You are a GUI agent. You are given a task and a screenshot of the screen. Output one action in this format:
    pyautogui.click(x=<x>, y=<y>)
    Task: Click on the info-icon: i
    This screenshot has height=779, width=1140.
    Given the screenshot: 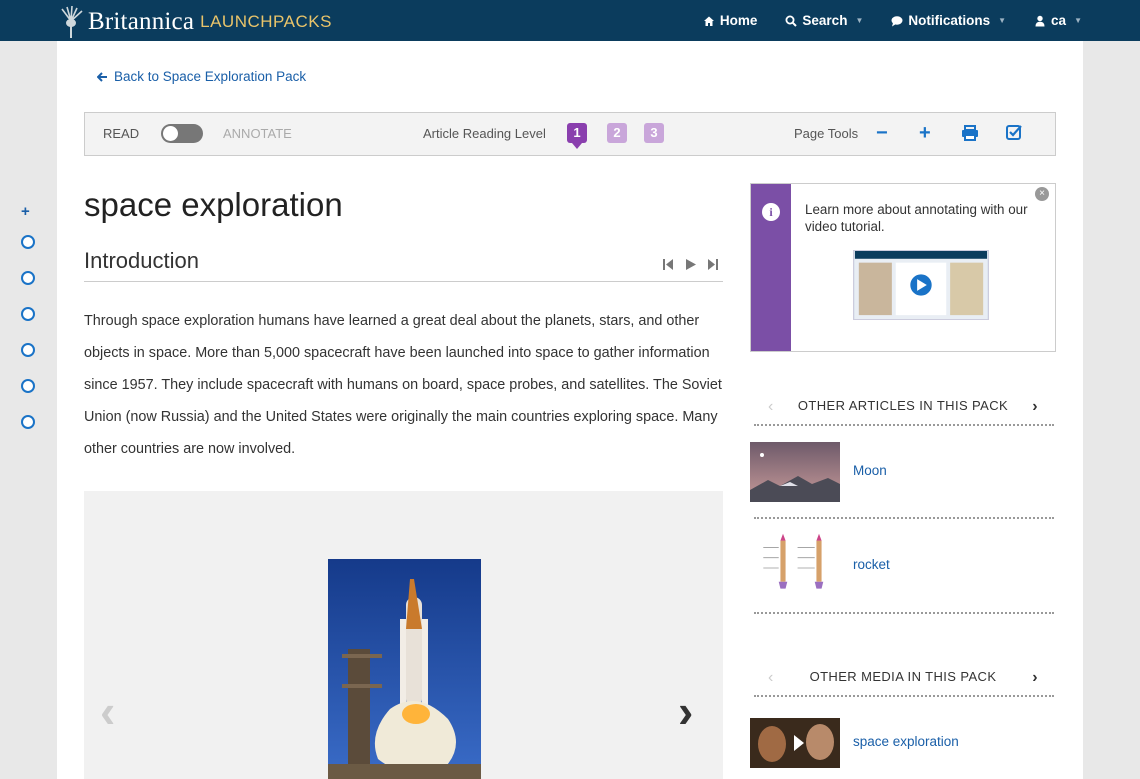 What is the action you would take?
    pyautogui.click(x=771, y=212)
    